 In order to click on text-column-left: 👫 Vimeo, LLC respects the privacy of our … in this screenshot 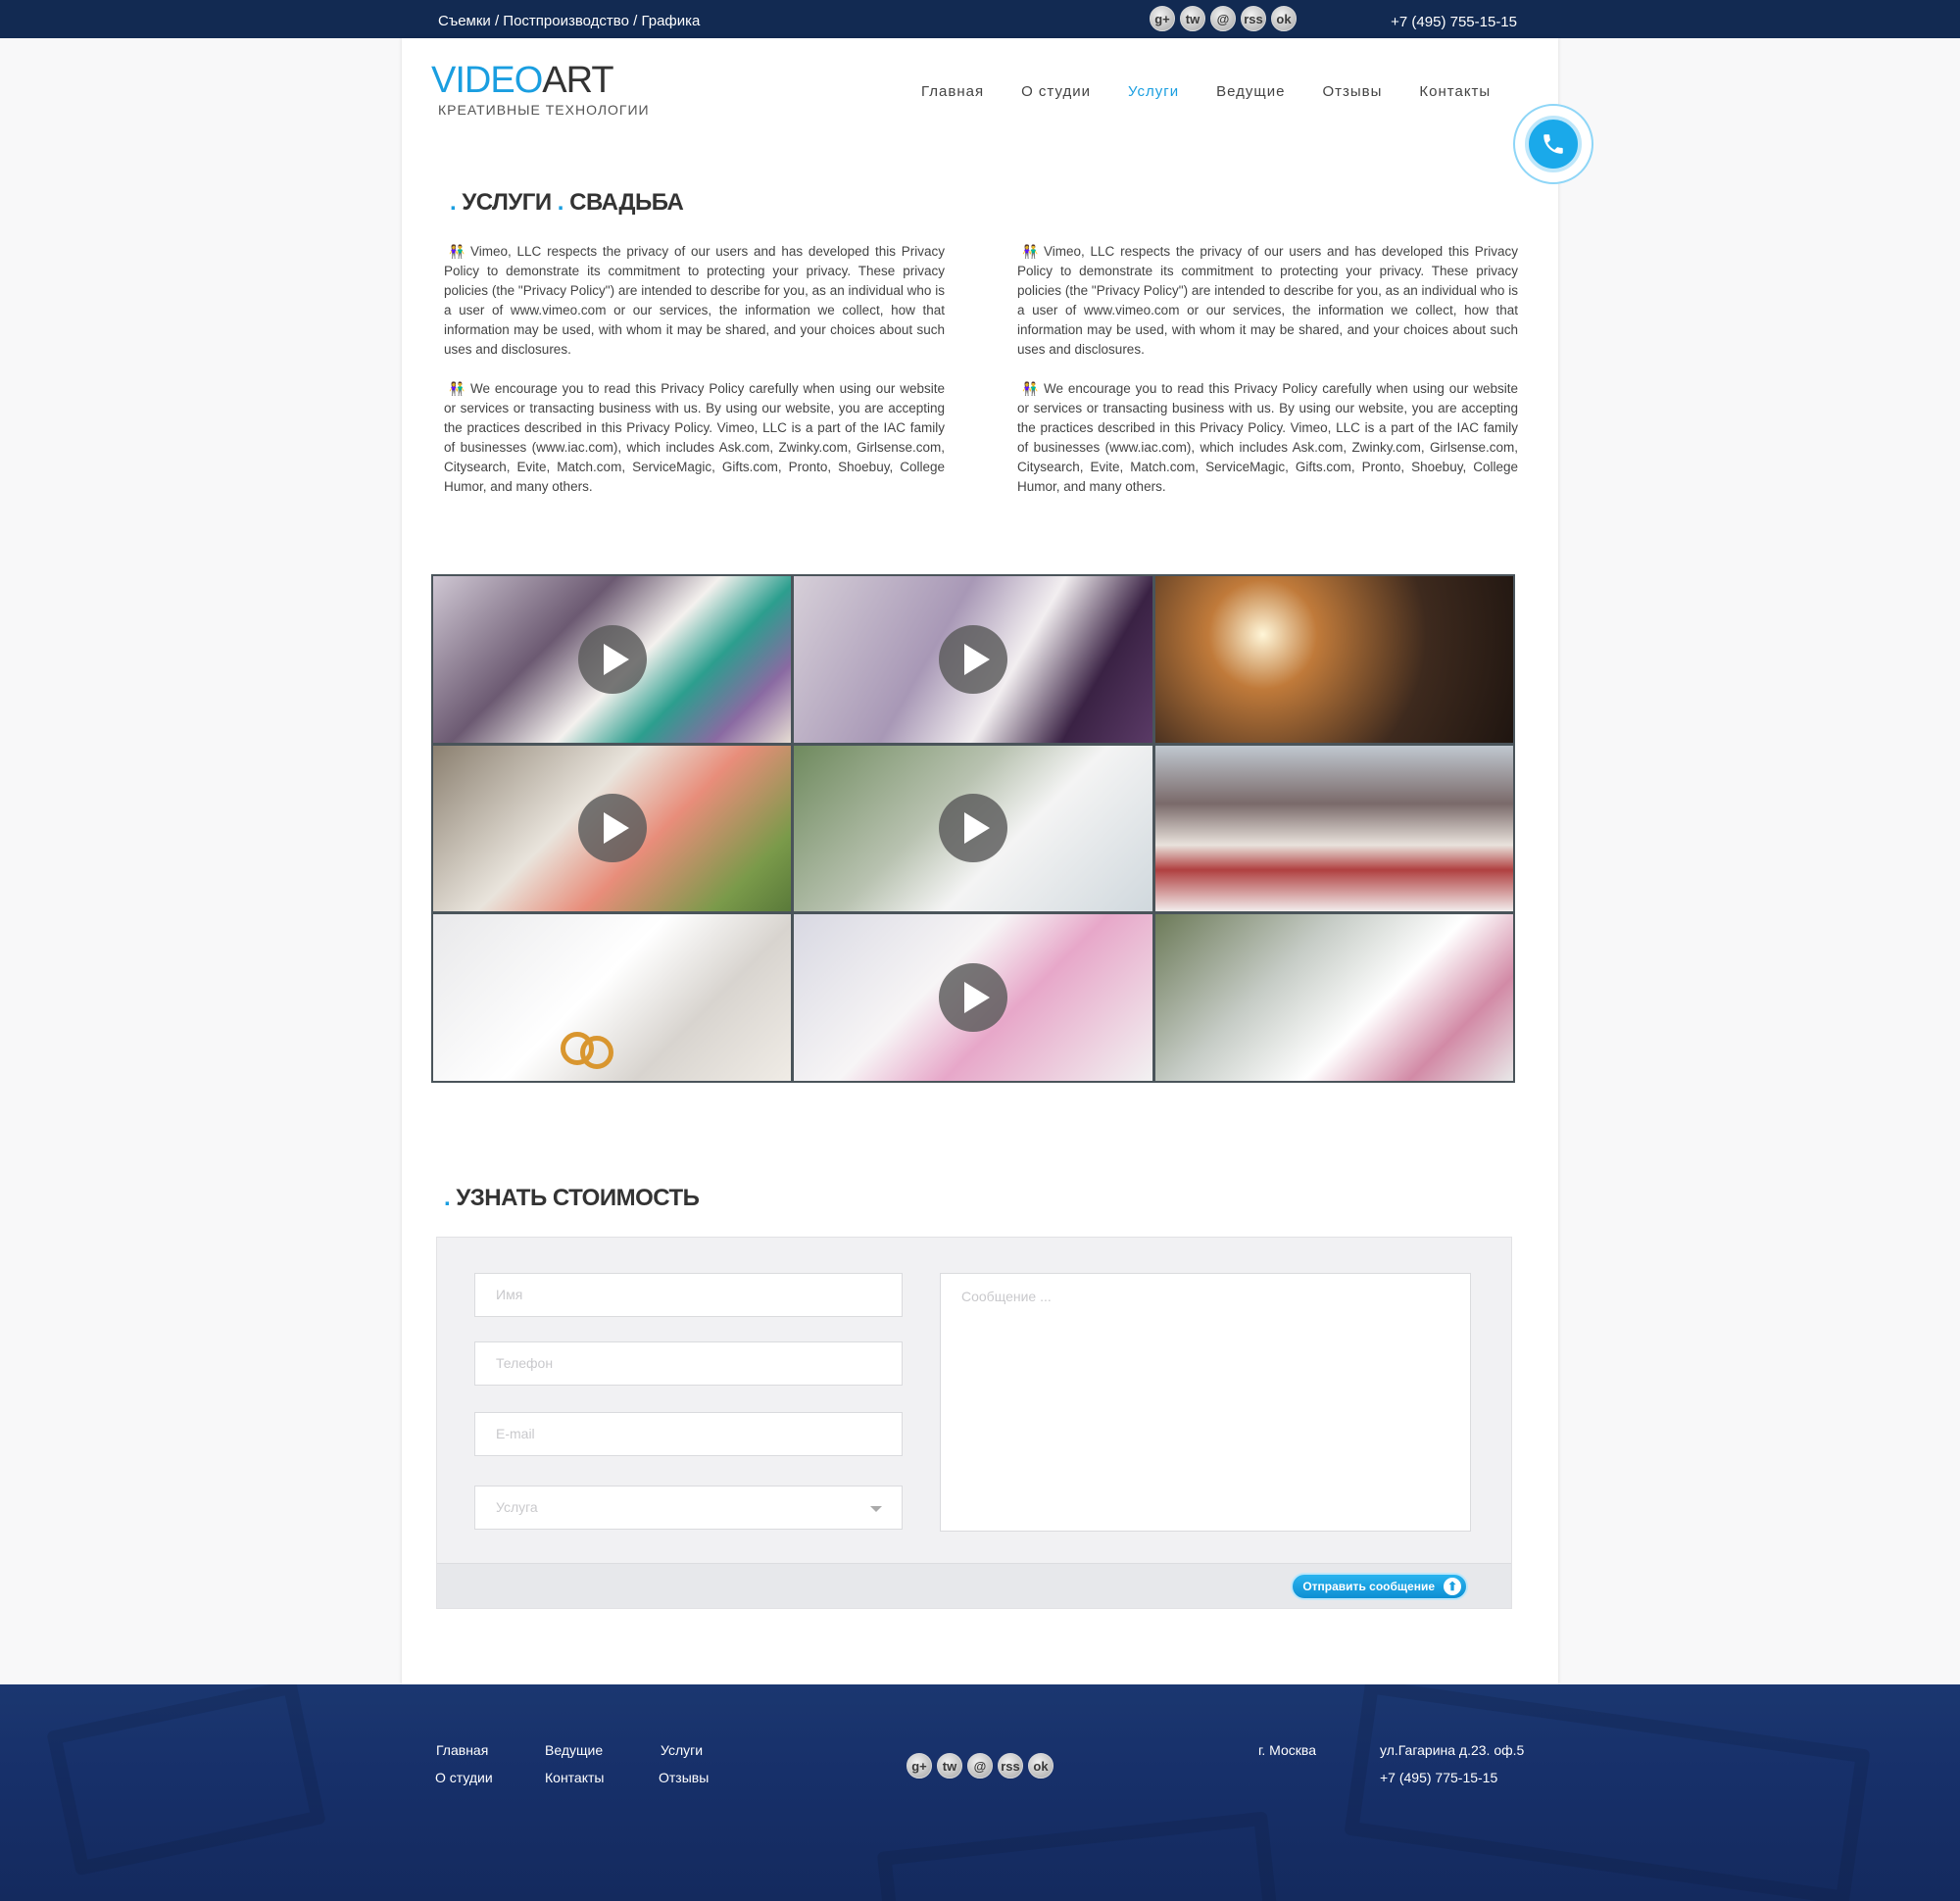, I will do `click(694, 379)`.